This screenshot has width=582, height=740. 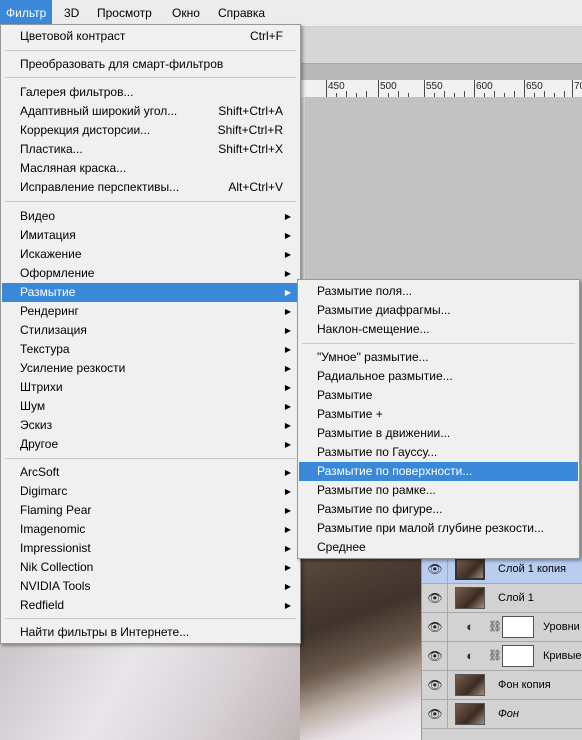 I want to click on menu-item-arcsoft: ArcSoft ▶, so click(x=150, y=472).